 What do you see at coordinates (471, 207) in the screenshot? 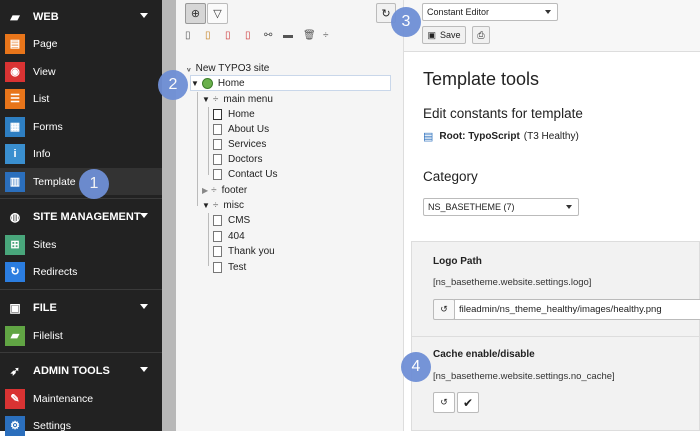
I see `category-select-value: NS_BASETHEME (7)` at bounding box center [471, 207].